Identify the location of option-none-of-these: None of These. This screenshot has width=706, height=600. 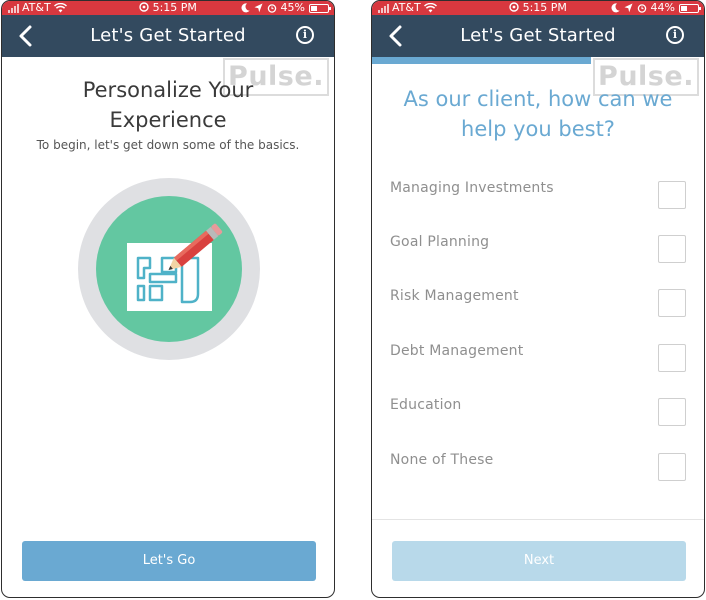
(538, 466).